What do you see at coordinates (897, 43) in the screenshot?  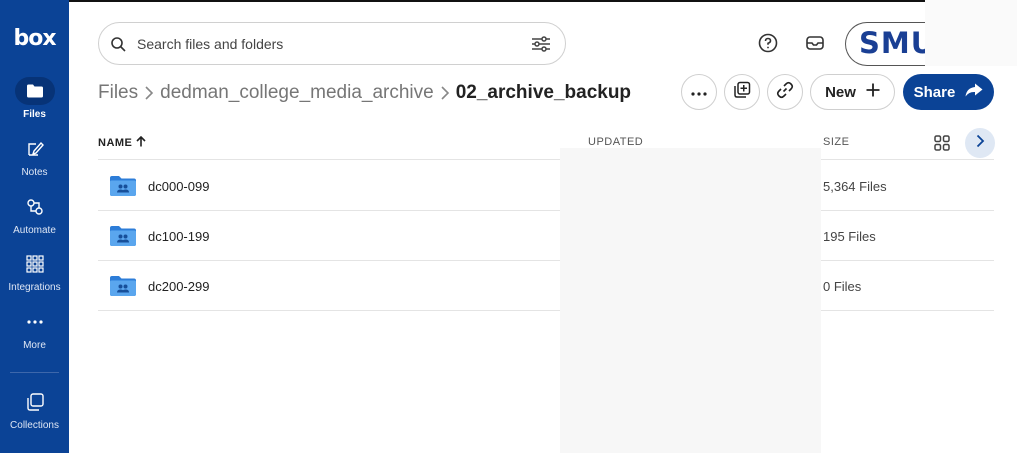 I see `avatar-text: SMU` at bounding box center [897, 43].